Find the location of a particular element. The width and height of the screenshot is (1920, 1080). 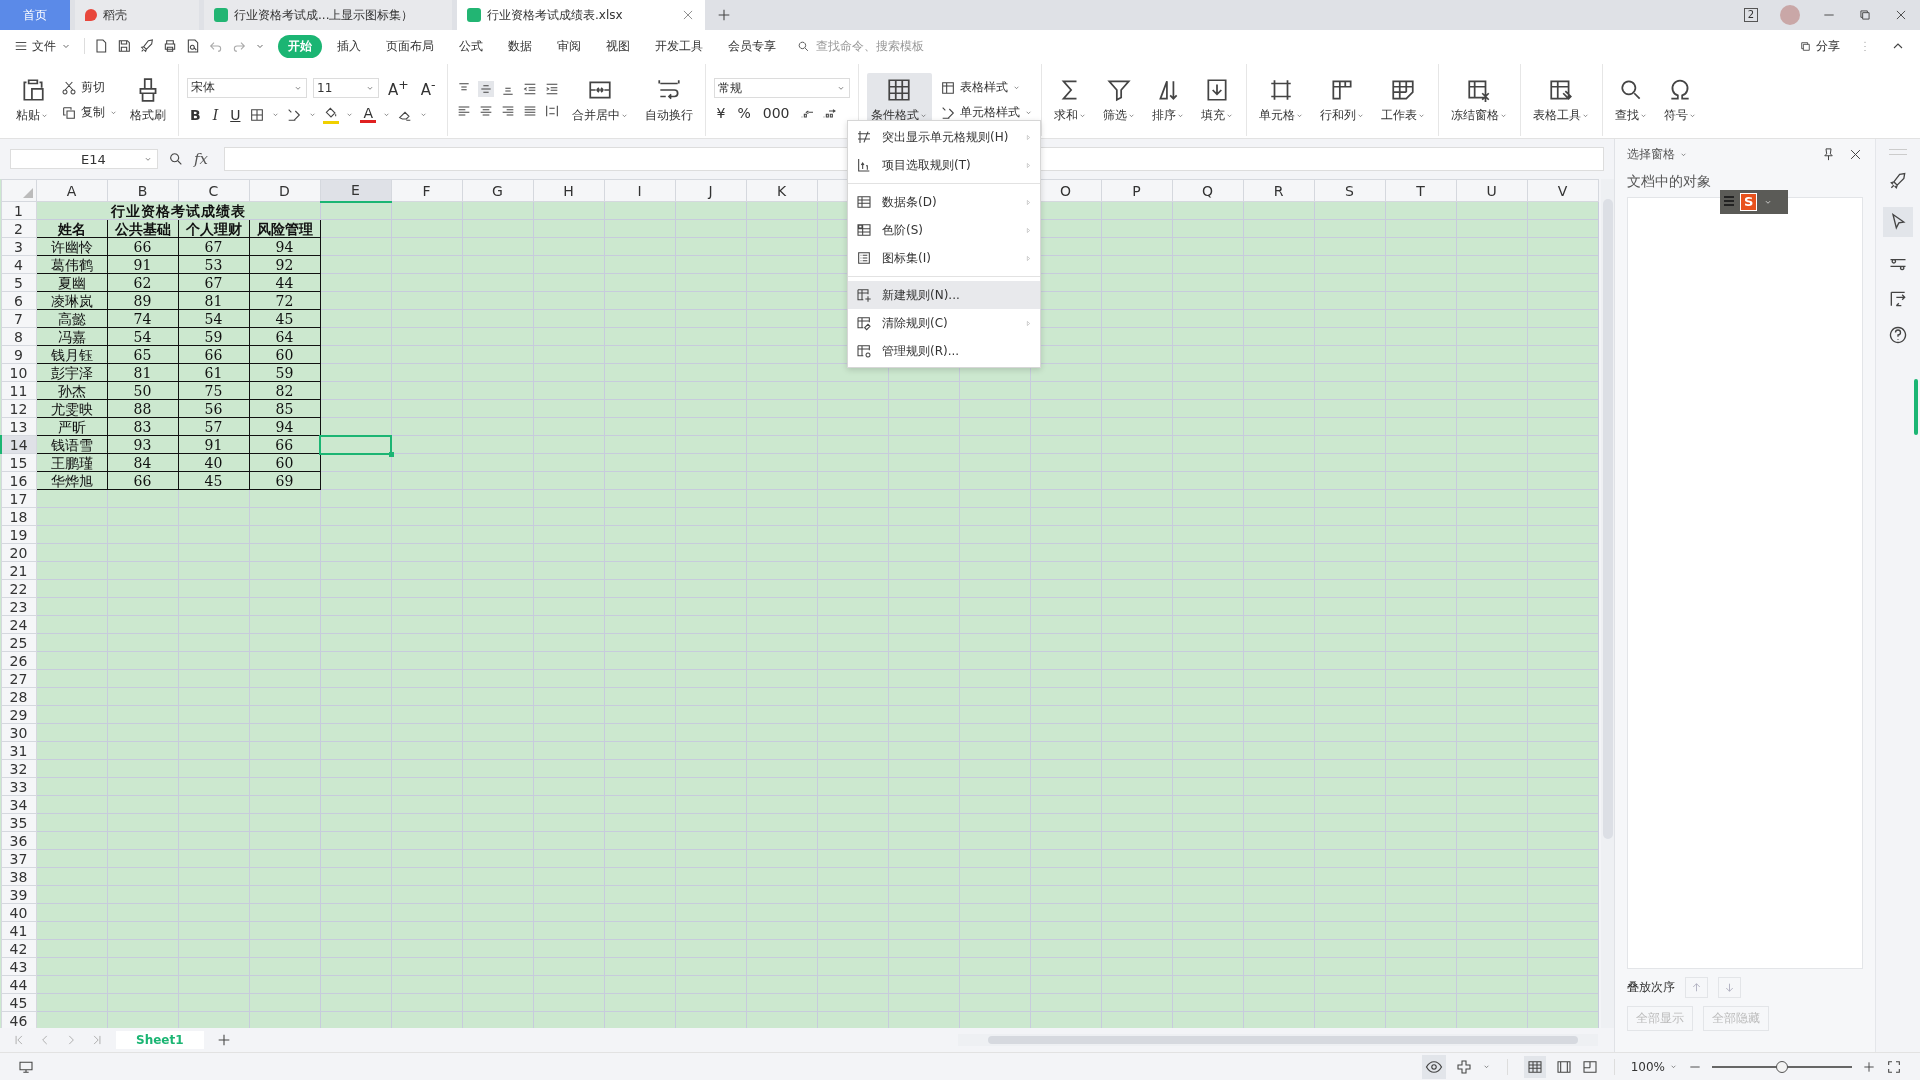

share-button: 分享 is located at coordinates (1819, 46).